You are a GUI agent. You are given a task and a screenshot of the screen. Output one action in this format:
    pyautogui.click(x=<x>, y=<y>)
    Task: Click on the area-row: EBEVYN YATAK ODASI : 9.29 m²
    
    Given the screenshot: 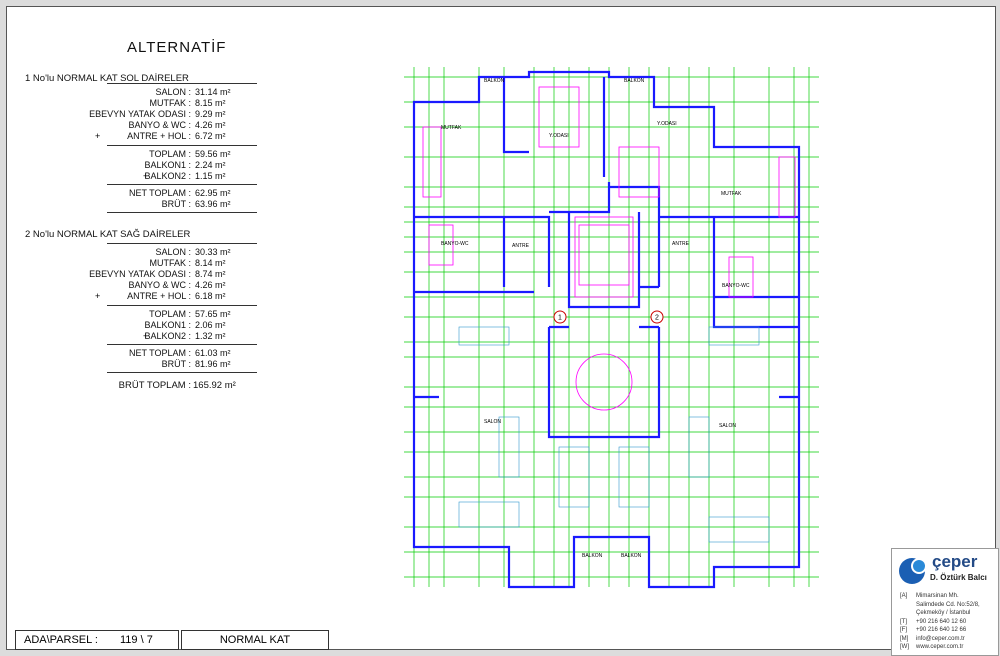 What is the action you would take?
    pyautogui.click(x=168, y=114)
    